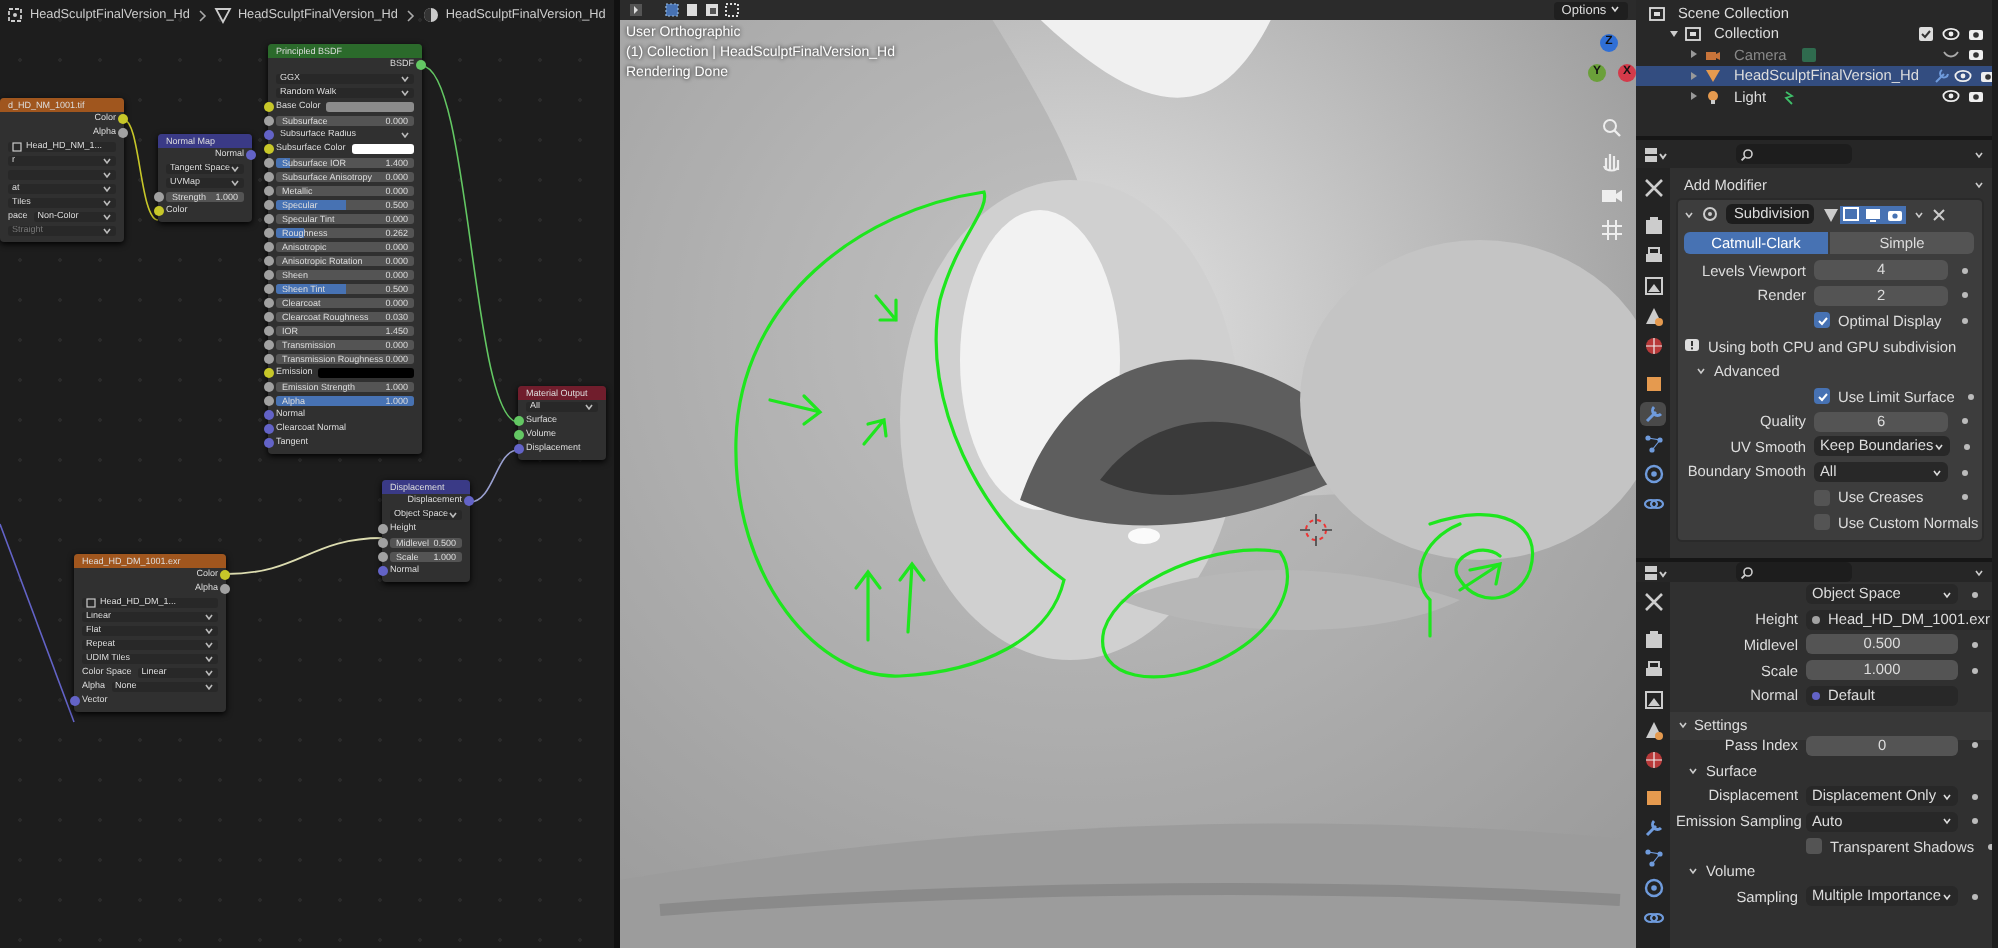 The width and height of the screenshot is (1998, 948). I want to click on editor-type-icon, so click(1656, 154).